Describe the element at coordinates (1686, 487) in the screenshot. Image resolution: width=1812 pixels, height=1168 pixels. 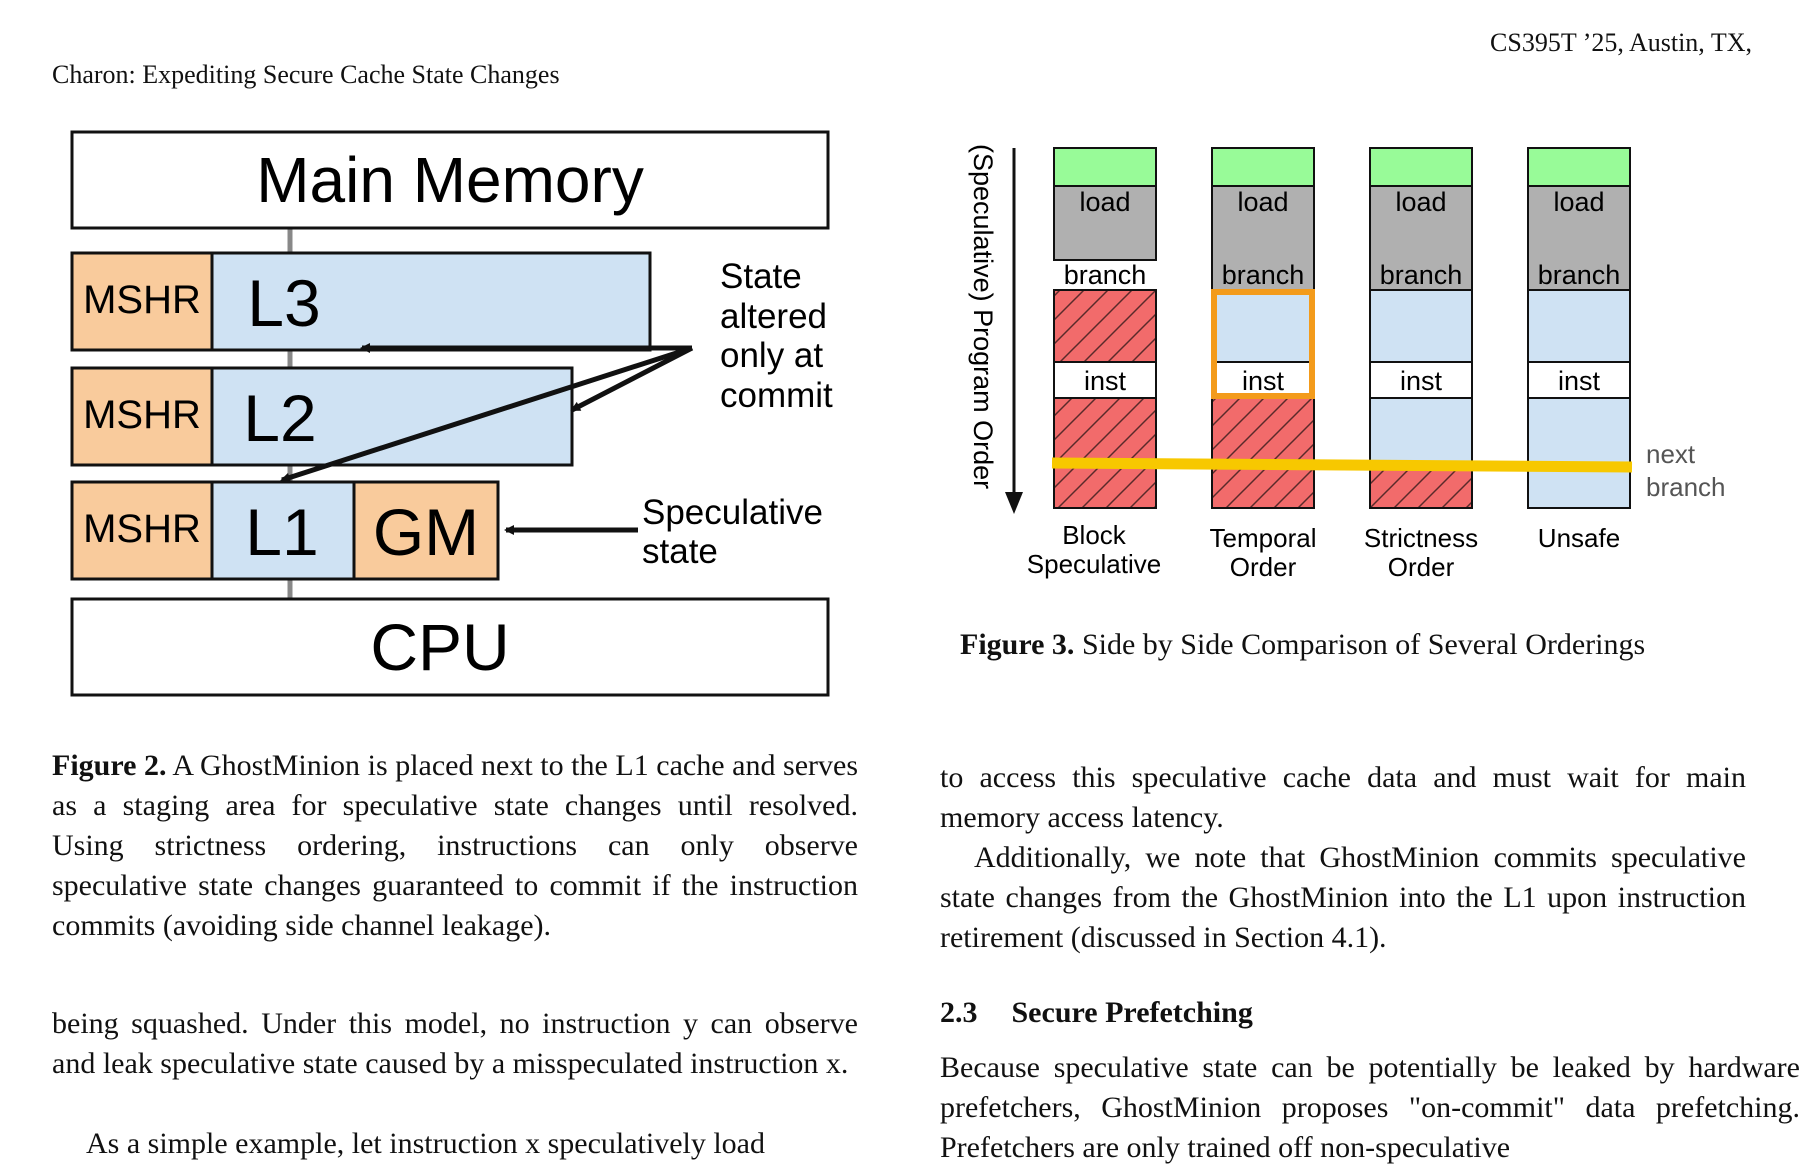
I see `next-branch-label-2: branch` at that location.